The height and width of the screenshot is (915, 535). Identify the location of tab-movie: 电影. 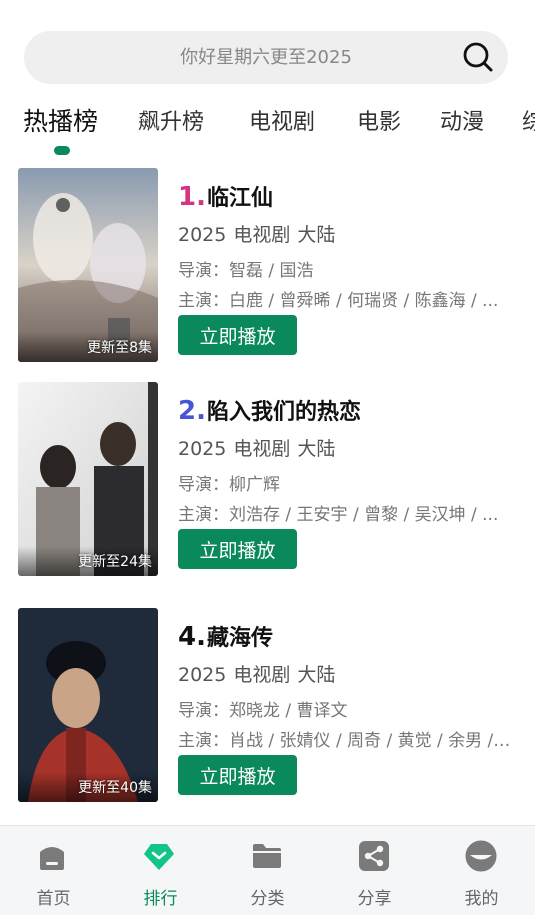
(379, 120).